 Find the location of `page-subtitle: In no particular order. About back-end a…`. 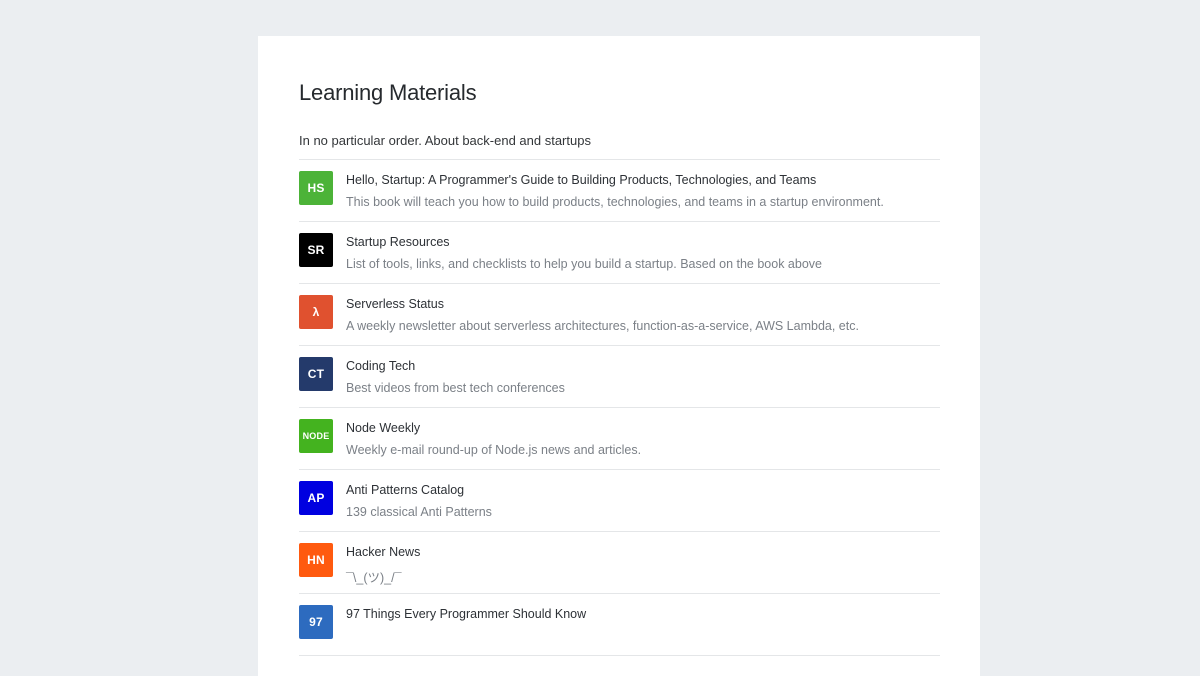

page-subtitle: In no particular order. About back-end a… is located at coordinates (445, 140).